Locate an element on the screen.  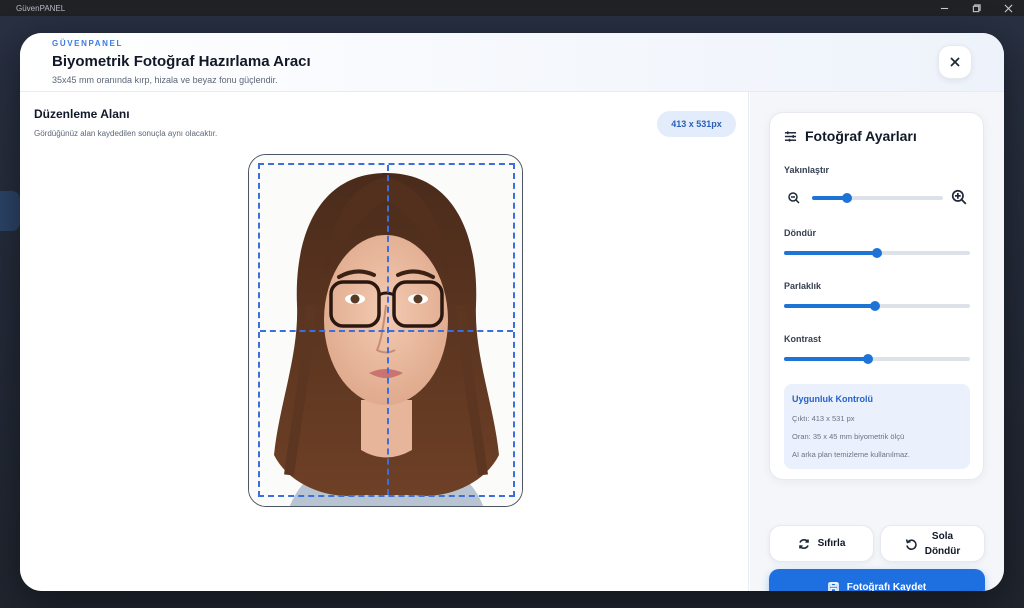
rotate-left-label-line2: Döndür is located at coordinates (942, 551).